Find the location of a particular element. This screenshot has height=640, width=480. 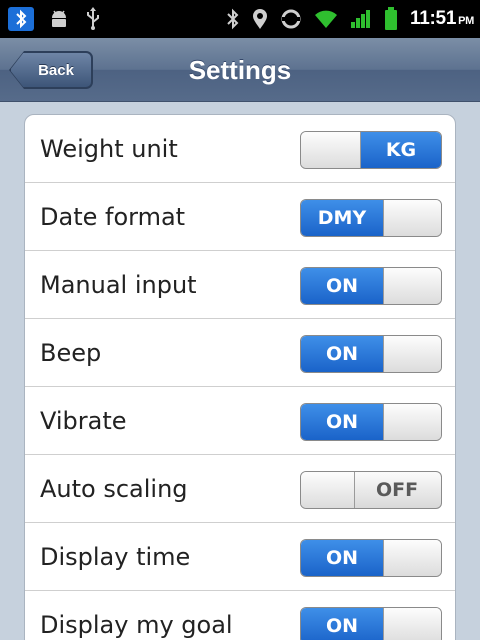

signal-icon is located at coordinates (361, 19).